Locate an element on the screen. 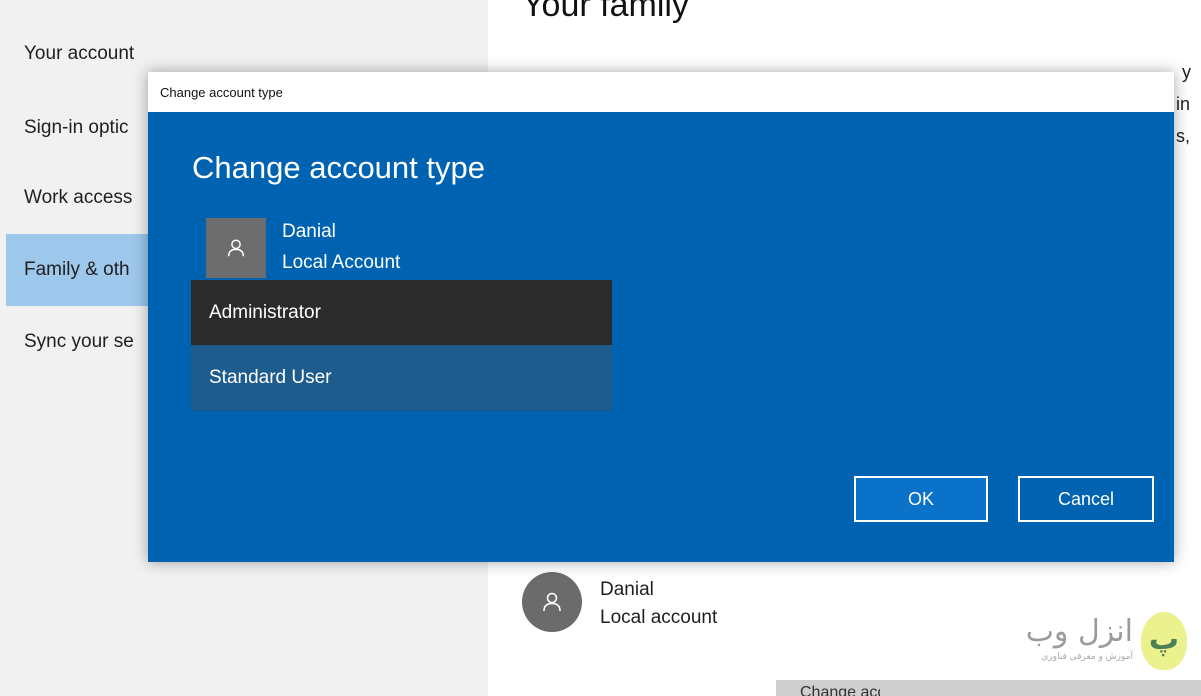 This screenshot has height=696, width=1201. body-text-fragment: y is located at coordinates (1186, 72).